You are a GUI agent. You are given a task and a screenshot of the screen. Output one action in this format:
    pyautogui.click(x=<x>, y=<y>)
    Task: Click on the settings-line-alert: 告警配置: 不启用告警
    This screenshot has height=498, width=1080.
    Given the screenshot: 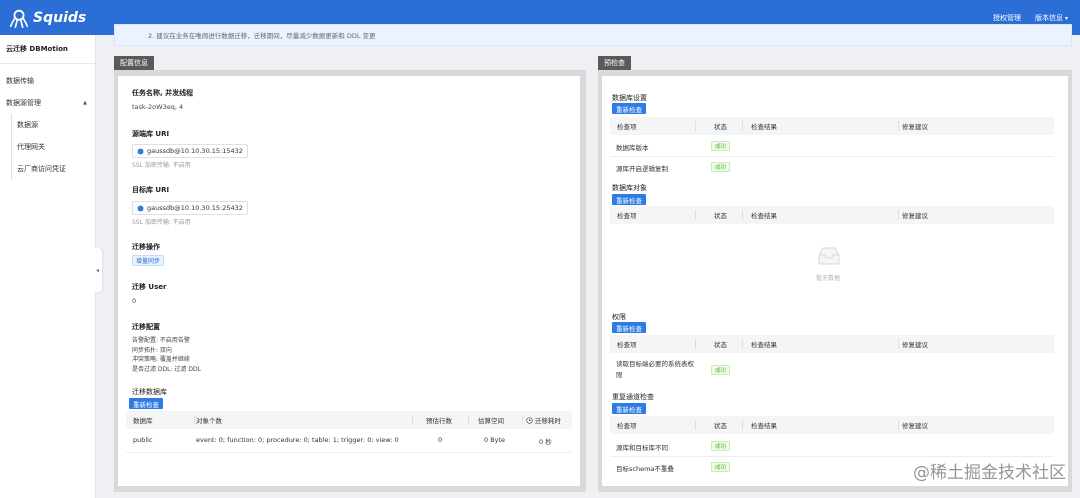 What is the action you would take?
    pyautogui.click(x=161, y=340)
    